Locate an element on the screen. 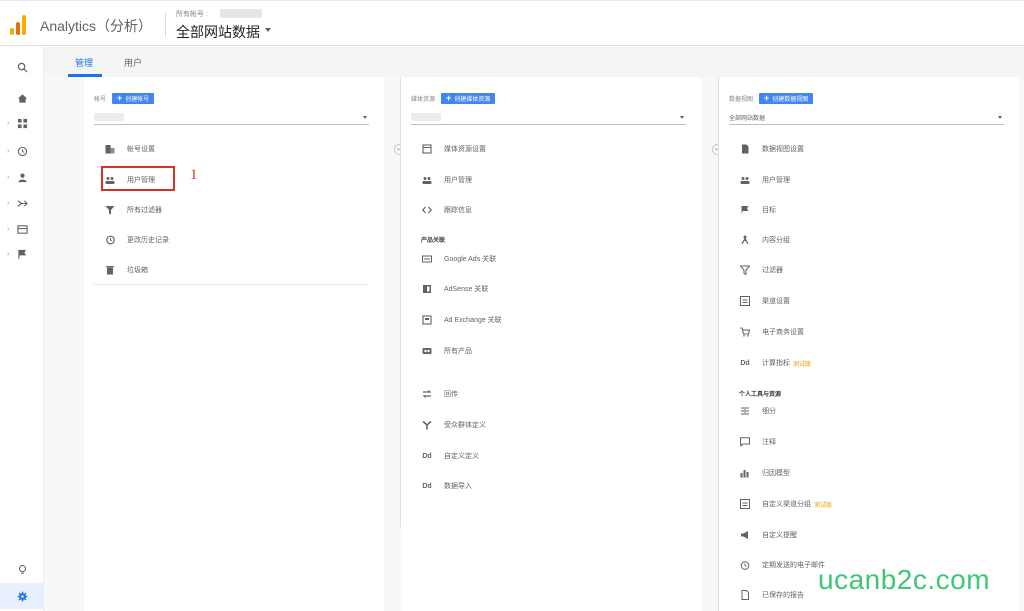 This screenshot has height=611, width=1024. annotations-item: 注释 is located at coordinates (757, 442).